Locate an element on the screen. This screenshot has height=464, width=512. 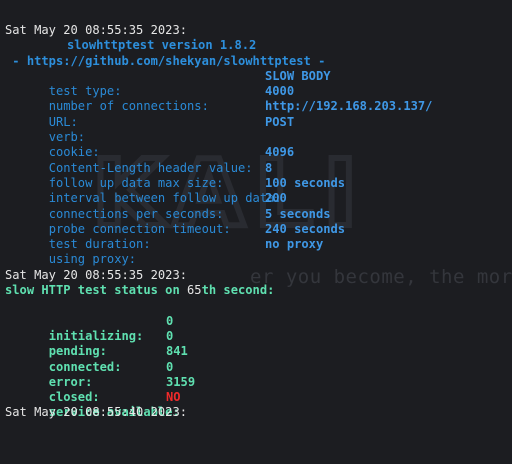
param-row: using proxy: no proxy is located at coordinates (258, 251).